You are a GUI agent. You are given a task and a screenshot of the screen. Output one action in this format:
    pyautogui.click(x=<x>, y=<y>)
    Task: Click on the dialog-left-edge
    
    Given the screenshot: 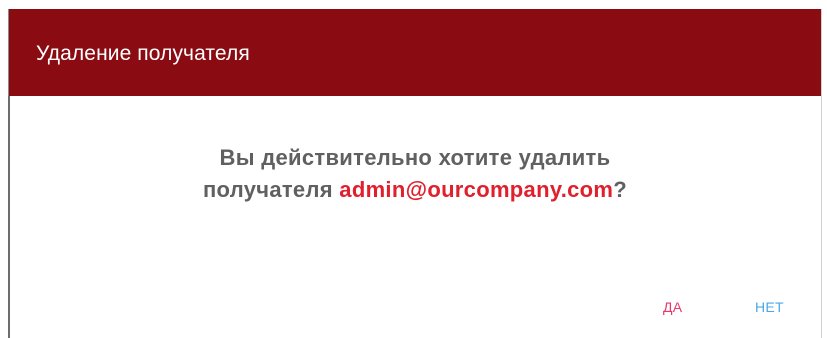 What is the action you would take?
    pyautogui.click(x=9, y=217)
    